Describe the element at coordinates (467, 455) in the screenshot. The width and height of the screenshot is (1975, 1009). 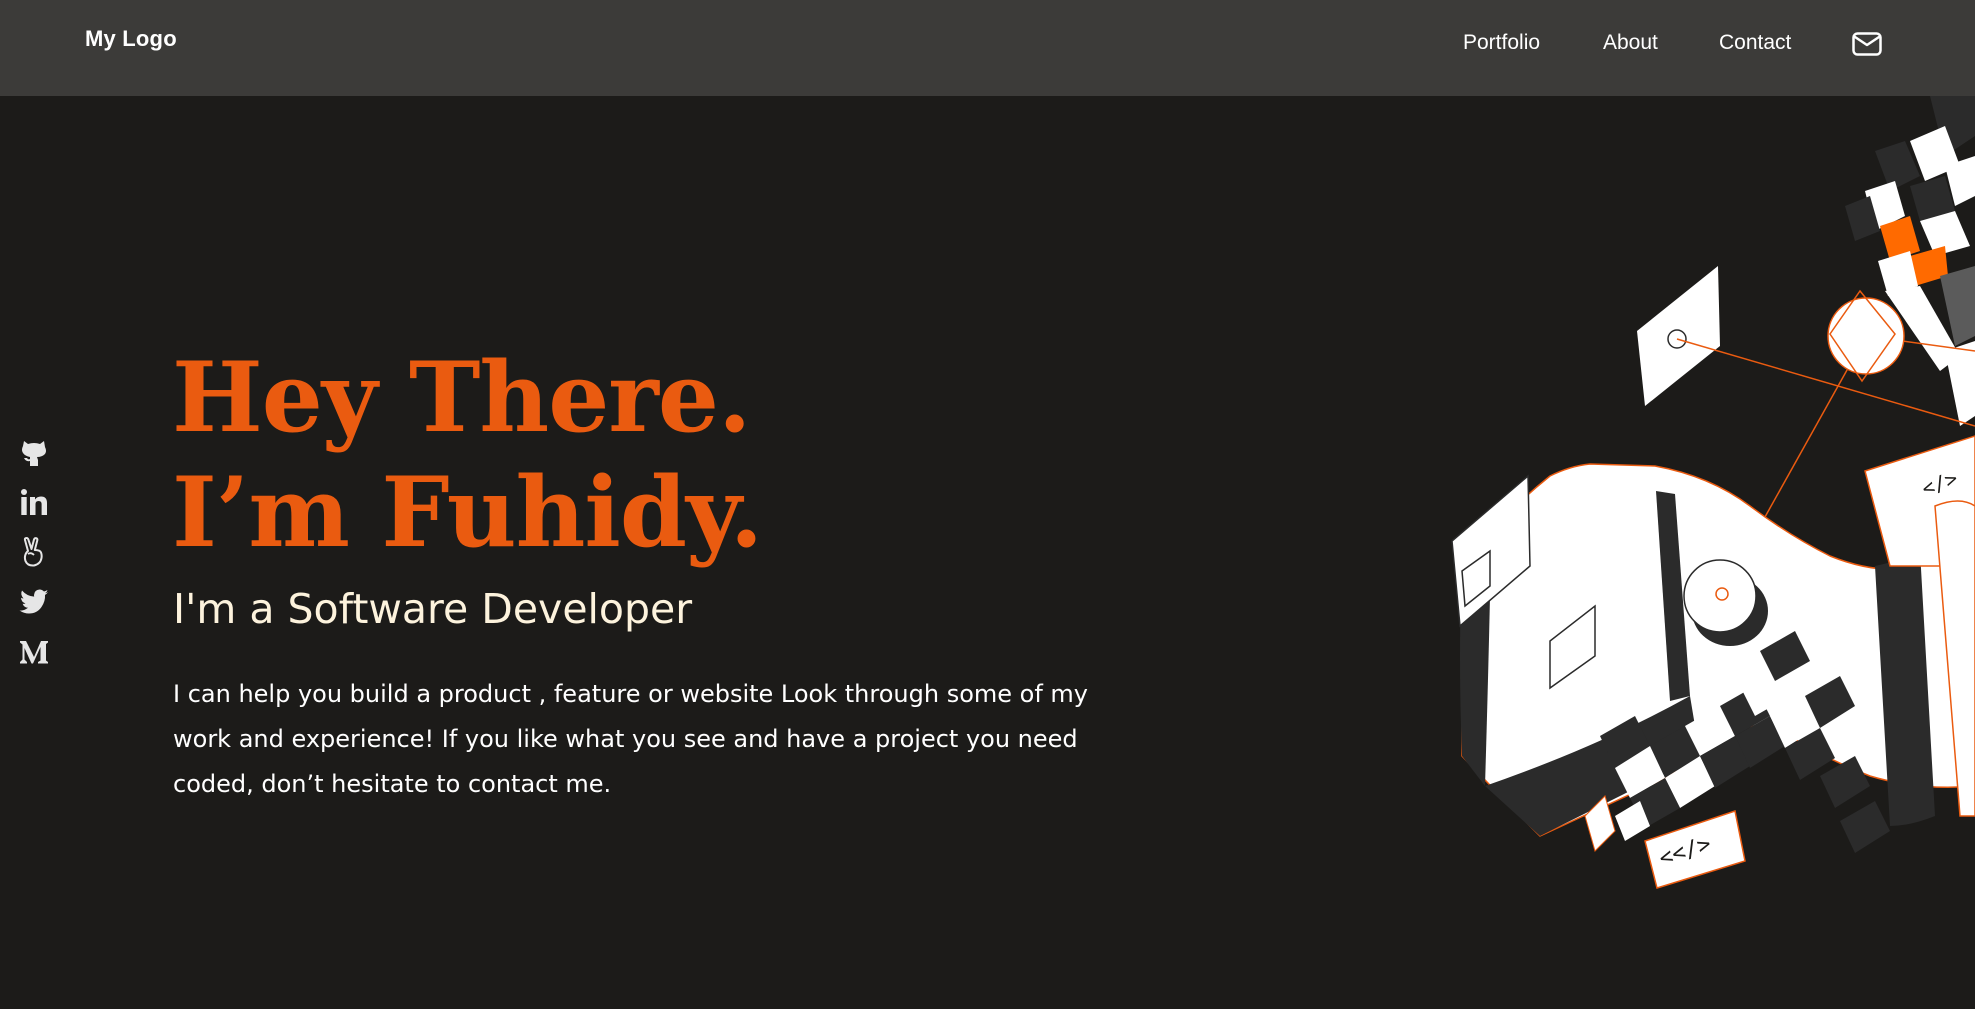
I see `hero-title: Hey There. I’m Fuhidy.` at that location.